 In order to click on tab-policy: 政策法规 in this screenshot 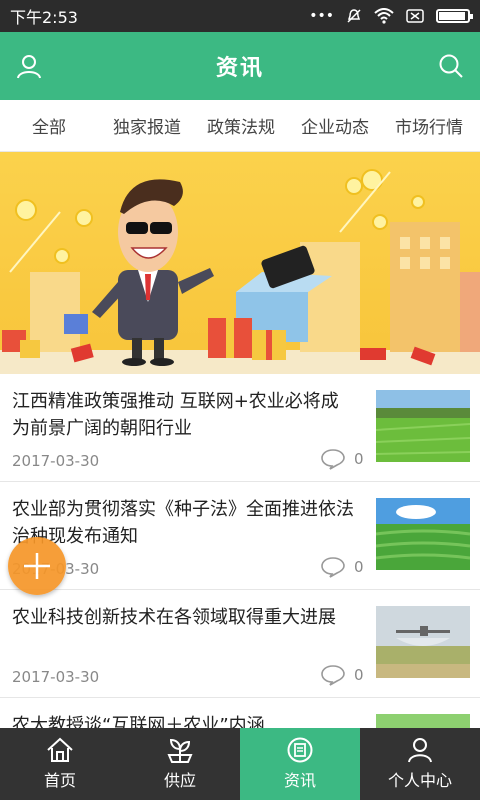, I will do `click(241, 125)`.